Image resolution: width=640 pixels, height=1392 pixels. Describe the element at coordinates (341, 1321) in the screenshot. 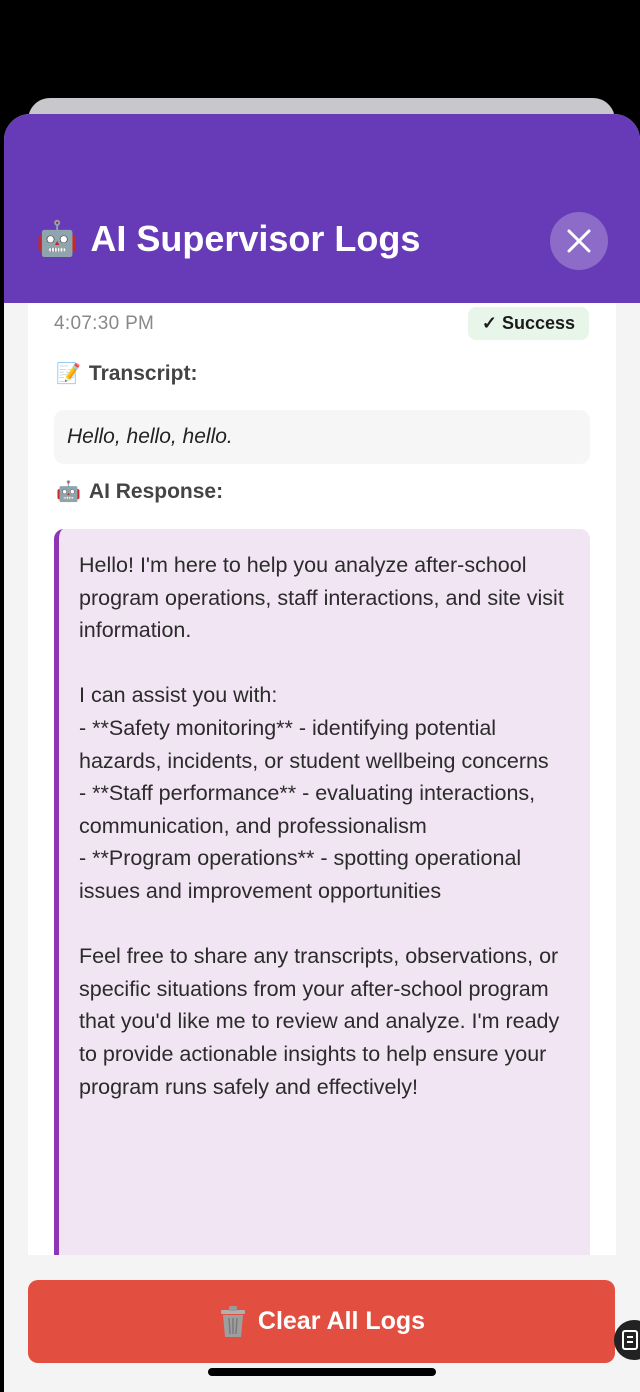

I see `clear-all-logs-label: Clear All Logs` at that location.